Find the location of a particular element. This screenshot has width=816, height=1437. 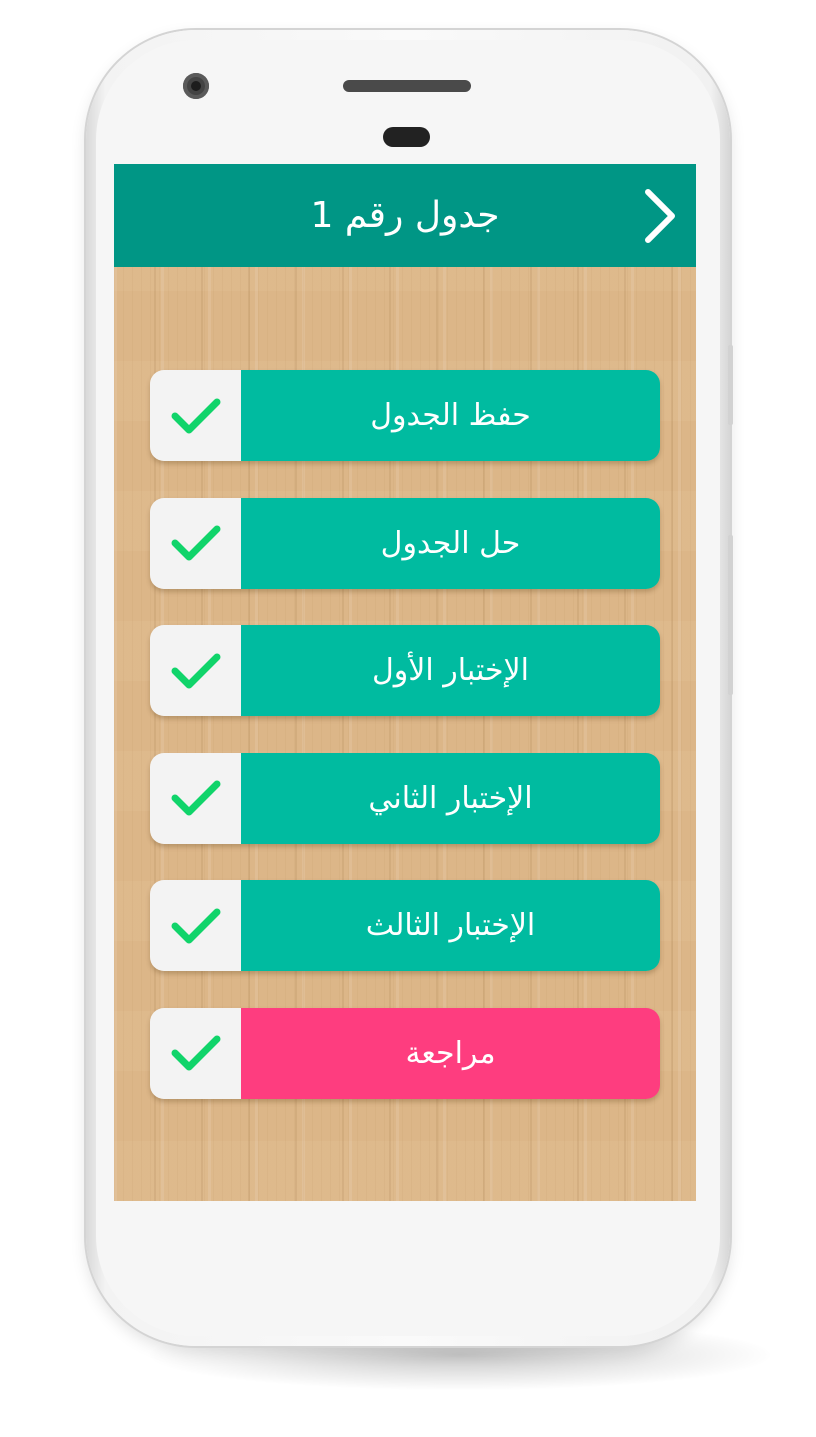

chevron-right-icon is located at coordinates (660, 216).